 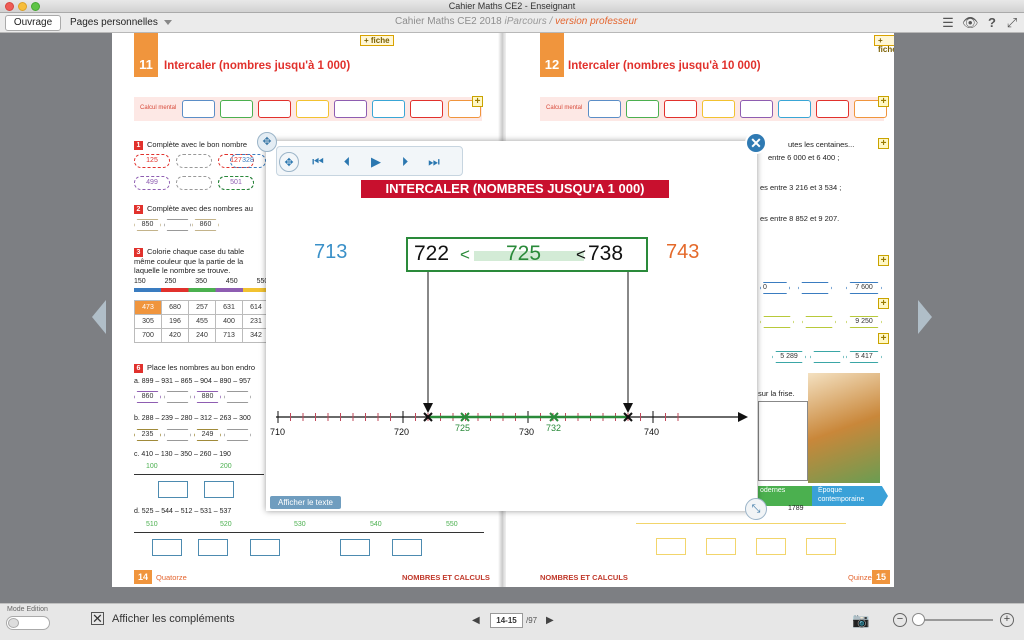 What do you see at coordinates (553, 428) in the screenshot?
I see `axis-green-label: 732` at bounding box center [553, 428].